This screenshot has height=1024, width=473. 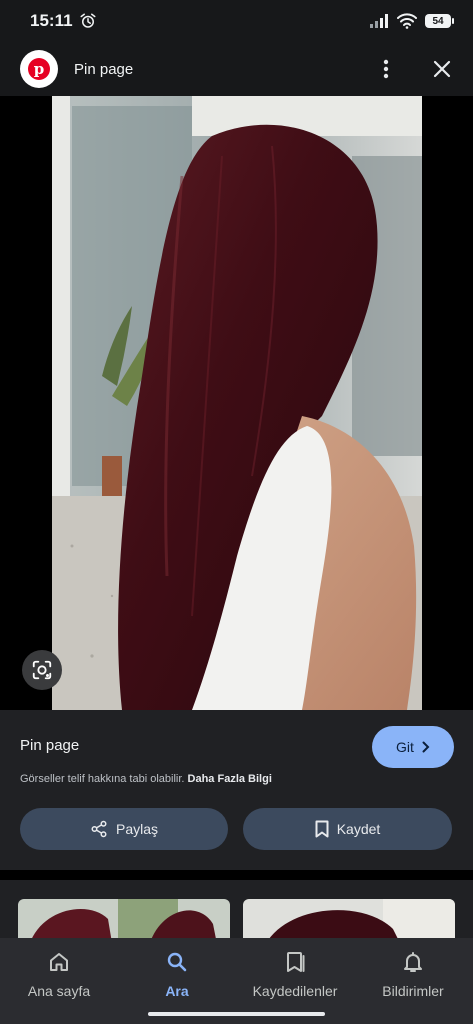 I want to click on nav-item-saved: Kaydedilenler, so click(x=295, y=974).